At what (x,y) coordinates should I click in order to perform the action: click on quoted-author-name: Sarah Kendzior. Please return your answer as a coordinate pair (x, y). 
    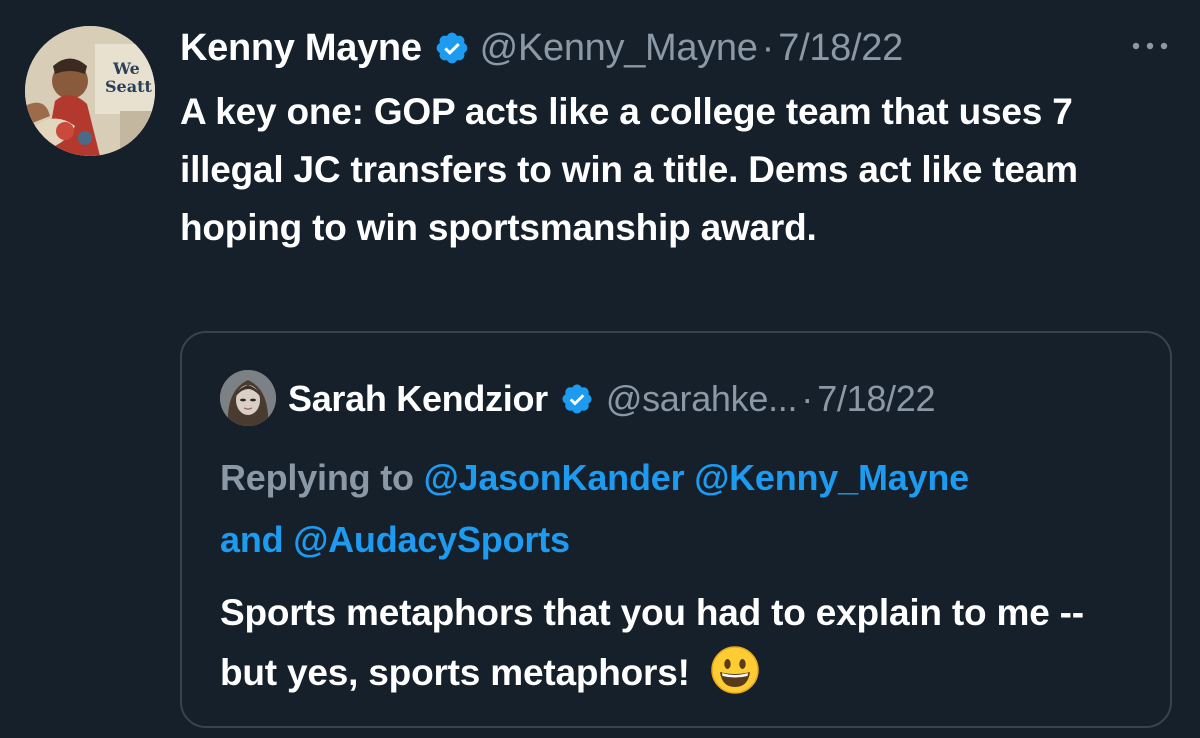
    Looking at the image, I should click on (418, 399).